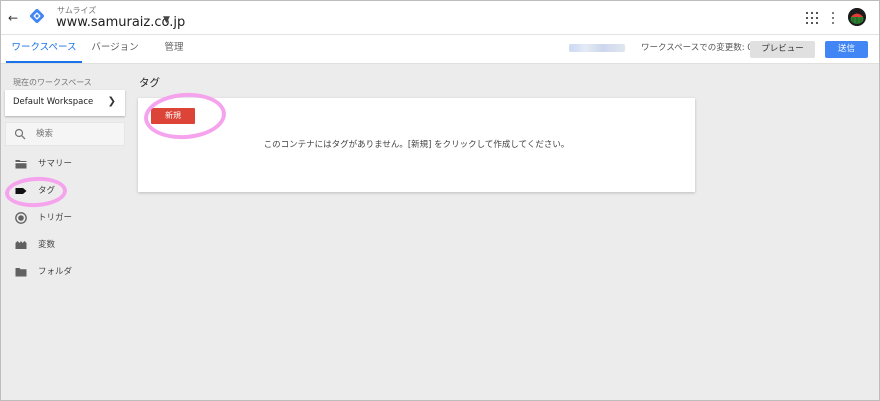 The image size is (880, 401). I want to click on sidebar-item-label: タグ, so click(47, 191).